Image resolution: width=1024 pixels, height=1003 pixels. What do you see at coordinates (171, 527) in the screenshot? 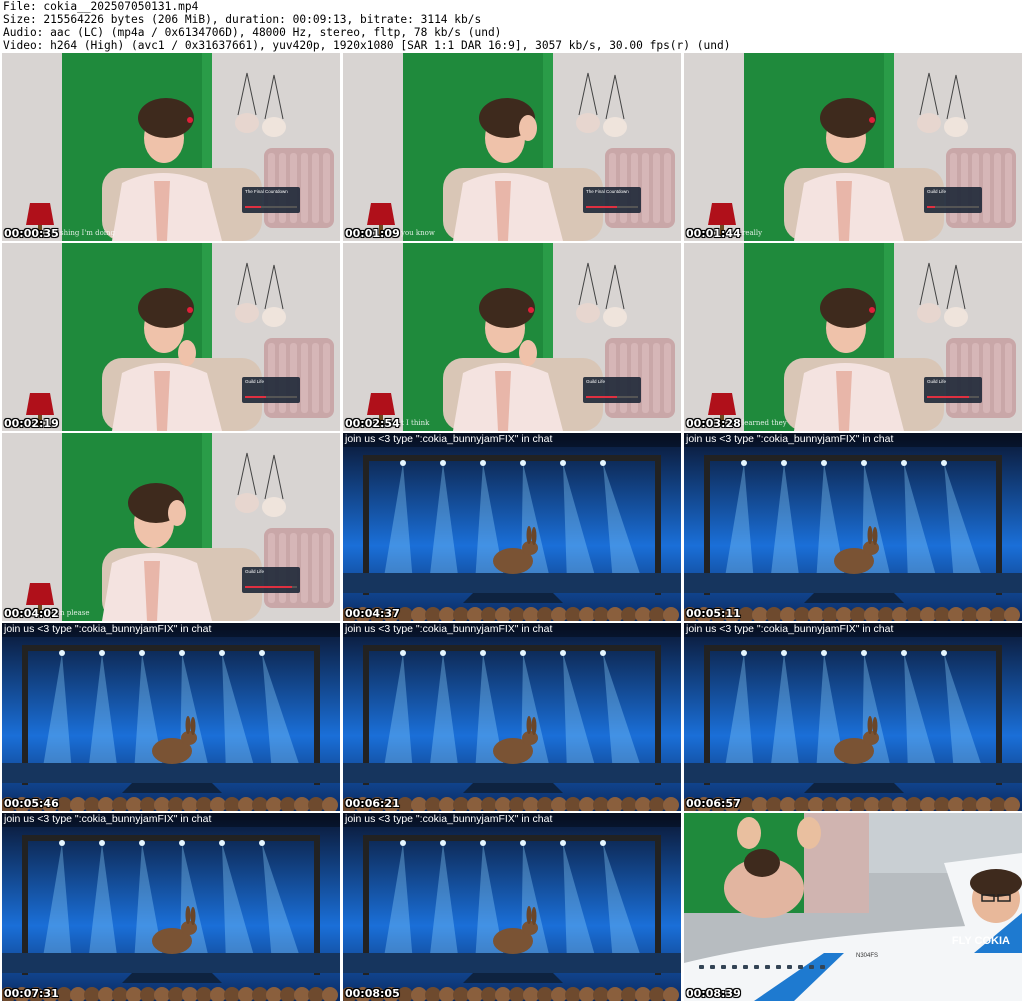
I see `video-frame-thumbnail: Guild Life n please 00:04:02` at bounding box center [171, 527].